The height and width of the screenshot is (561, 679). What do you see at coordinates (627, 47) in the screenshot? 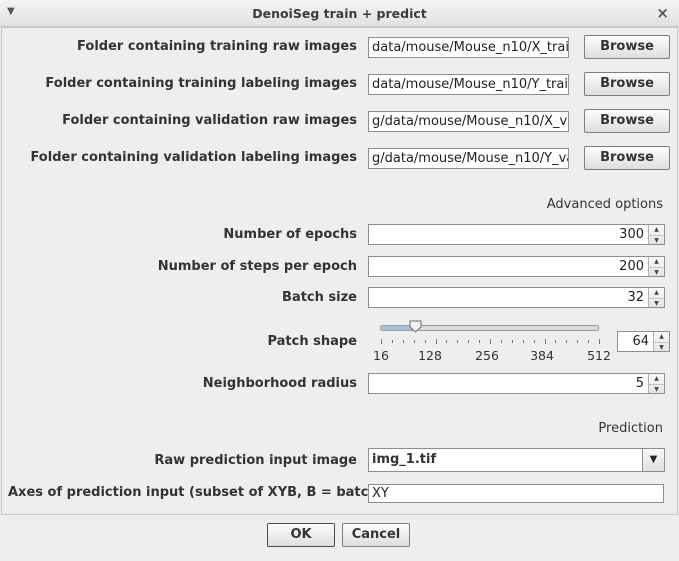
I see `train-raw-browse-button: Browse` at bounding box center [627, 47].